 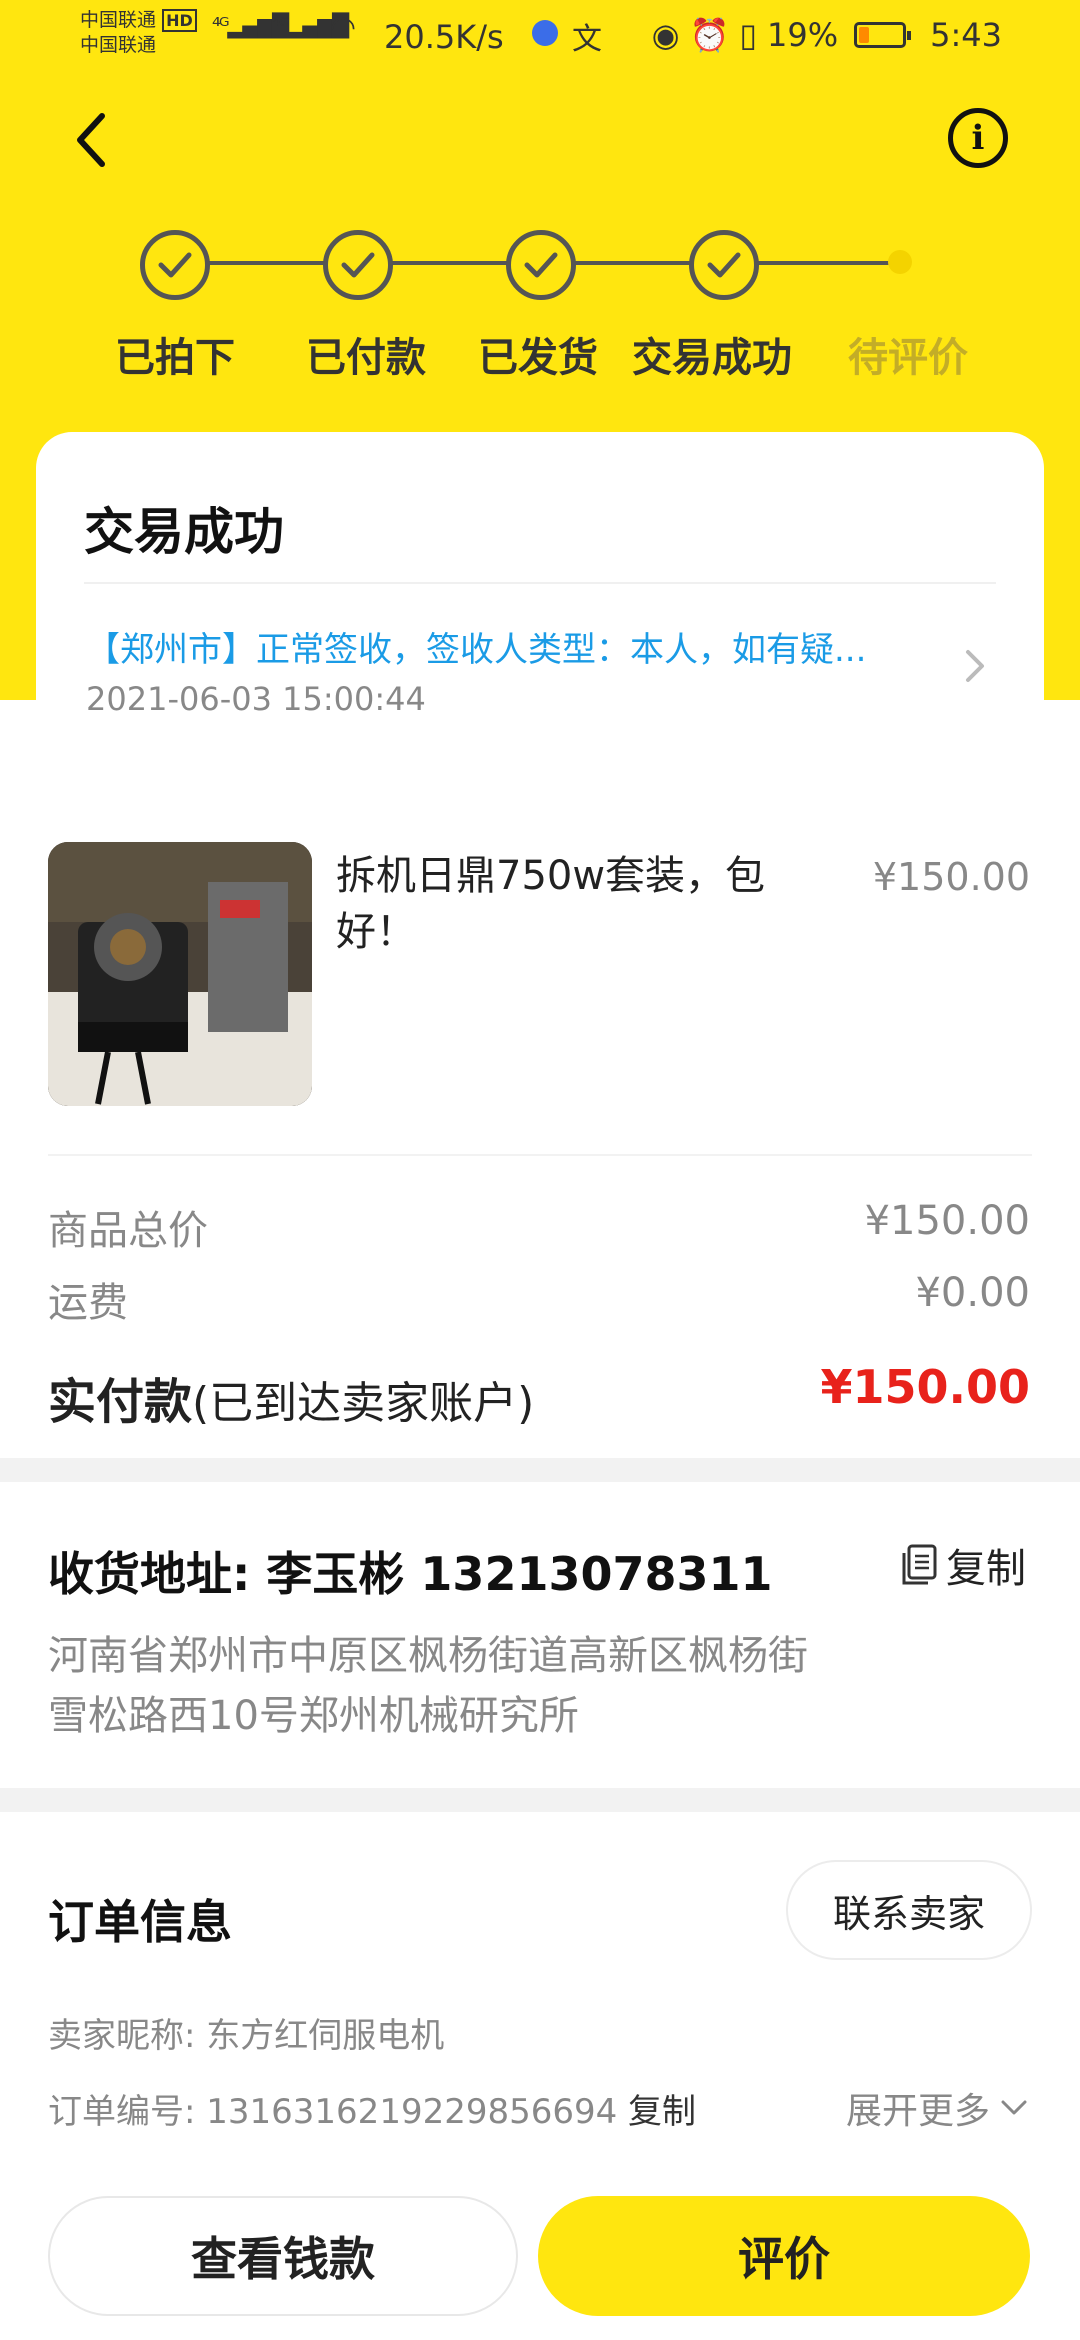 I want to click on order-progress: 已拍下 已付款 已发货 交易成功 待评价, so click(x=540, y=305).